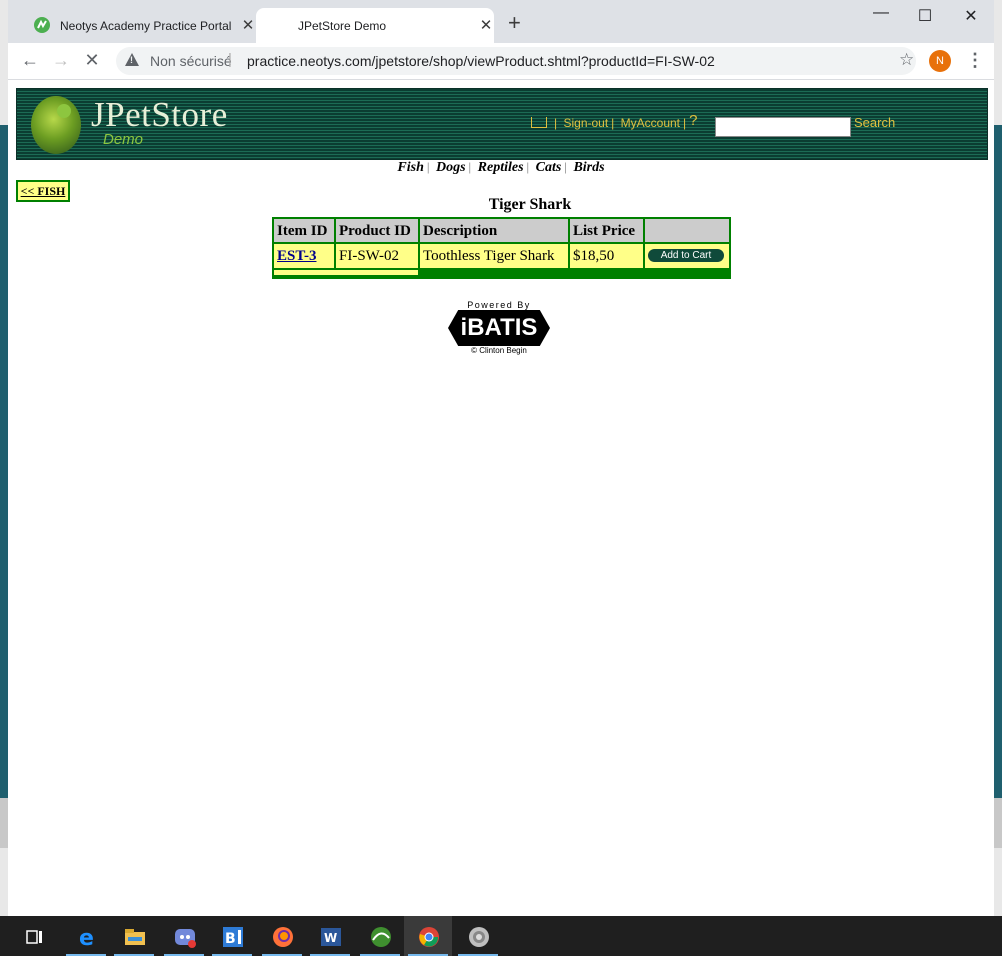 The height and width of the screenshot is (956, 1002). What do you see at coordinates (499, 305) in the screenshot?
I see `powered-by-label: Powered By` at bounding box center [499, 305].